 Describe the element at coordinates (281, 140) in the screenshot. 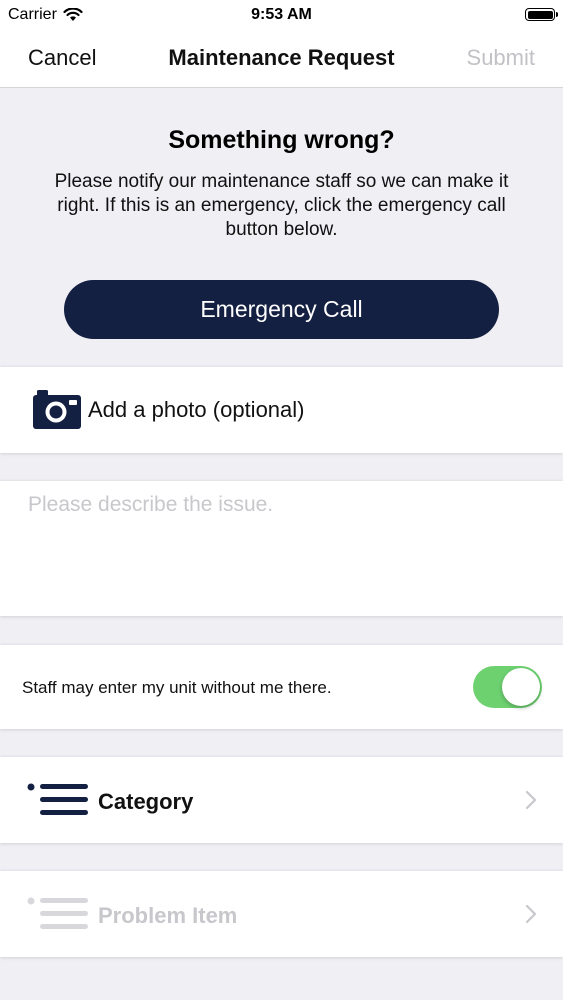

I see `intro-heading: Something wrong?` at that location.